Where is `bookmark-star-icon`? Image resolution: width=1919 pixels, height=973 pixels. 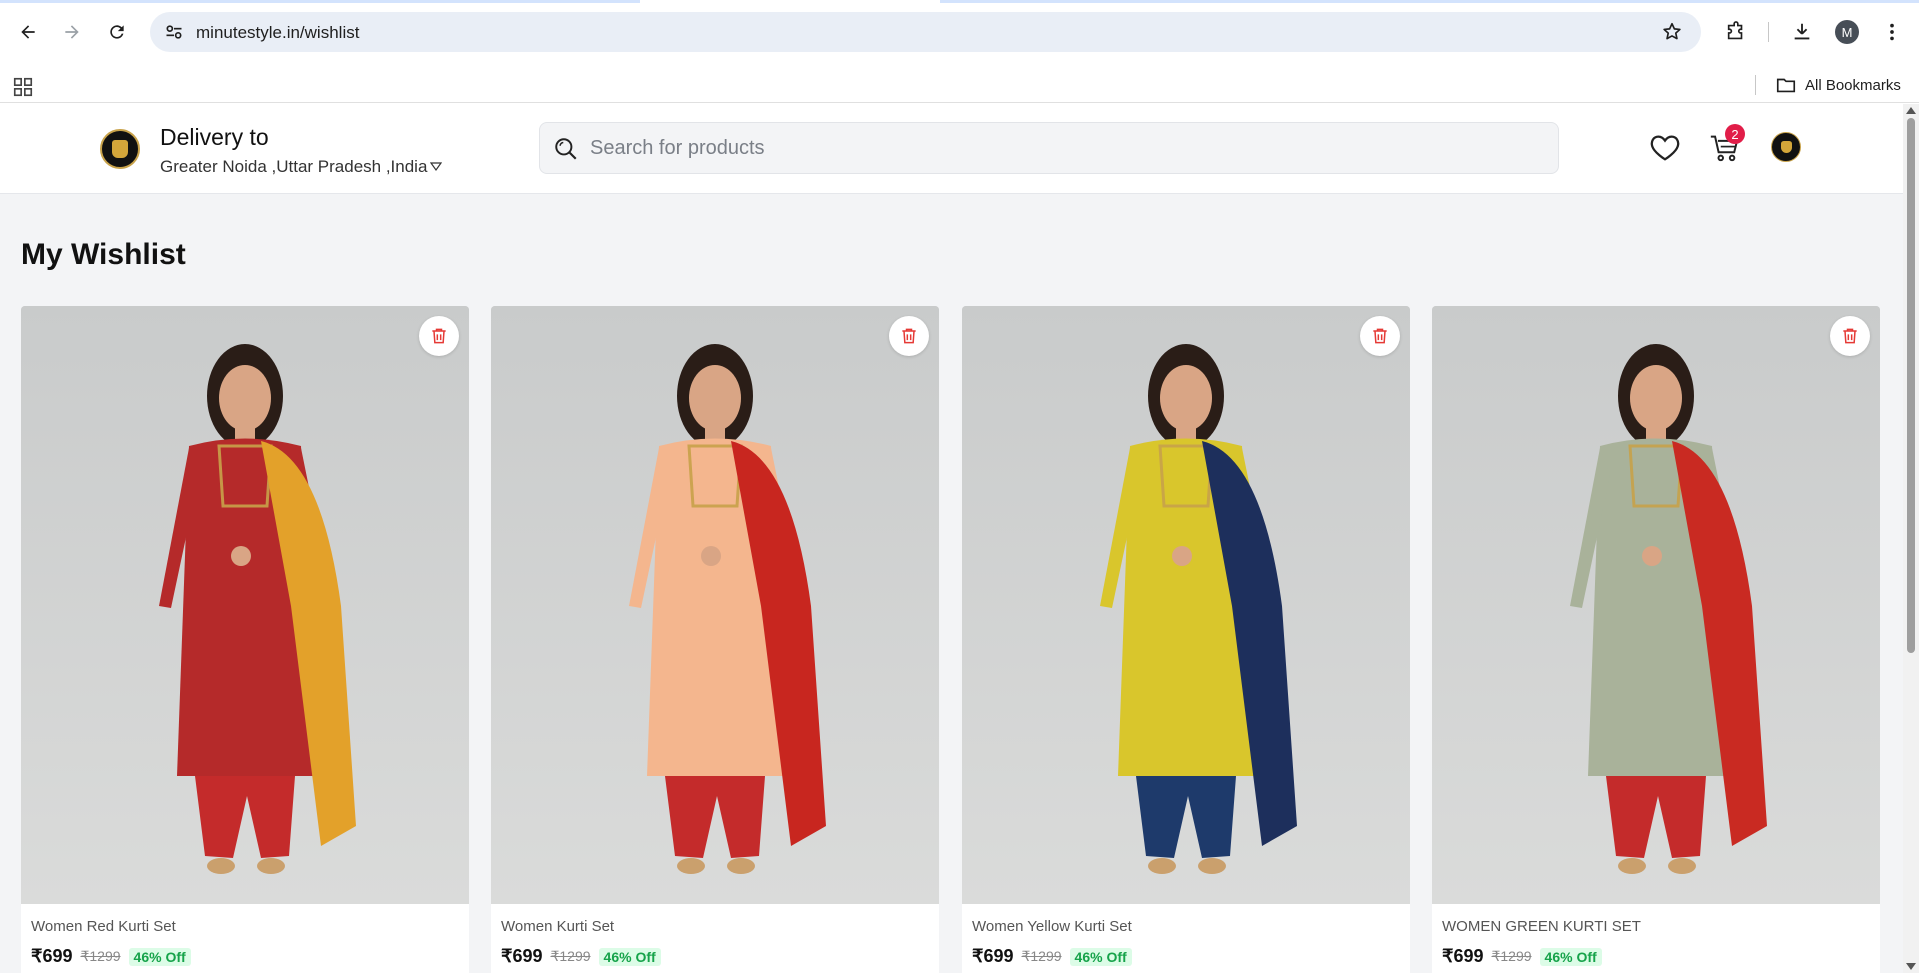
bookmark-star-icon is located at coordinates (1672, 32).